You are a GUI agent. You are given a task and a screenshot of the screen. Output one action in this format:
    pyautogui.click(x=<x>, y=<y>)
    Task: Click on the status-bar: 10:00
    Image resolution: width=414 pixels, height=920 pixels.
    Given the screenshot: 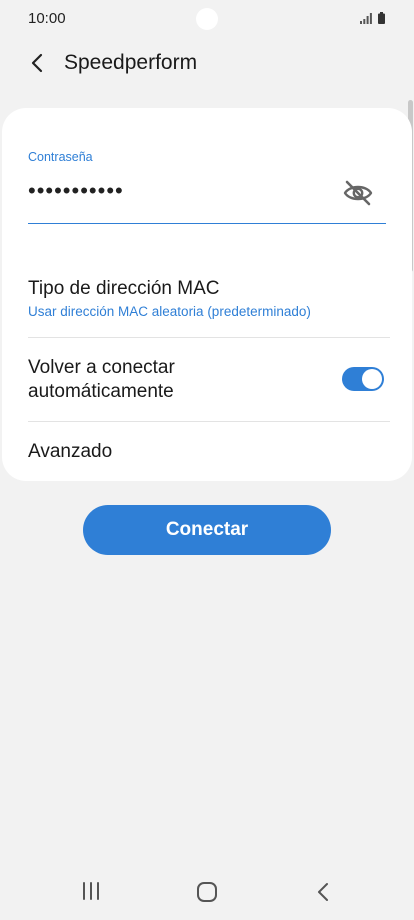 What is the action you would take?
    pyautogui.click(x=207, y=19)
    